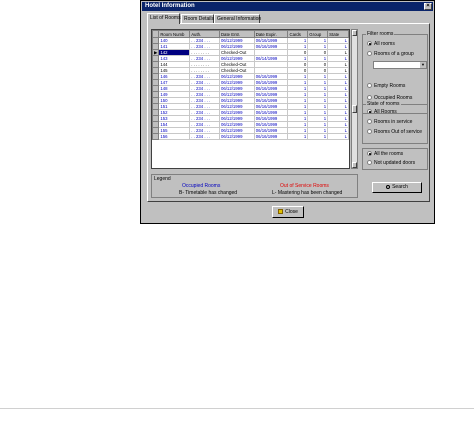 This screenshot has height=422, width=474. I want to click on table-row: 156. . 234 . . . 06/12/1999 06/16/1999 1 1 L, so click(250, 136).